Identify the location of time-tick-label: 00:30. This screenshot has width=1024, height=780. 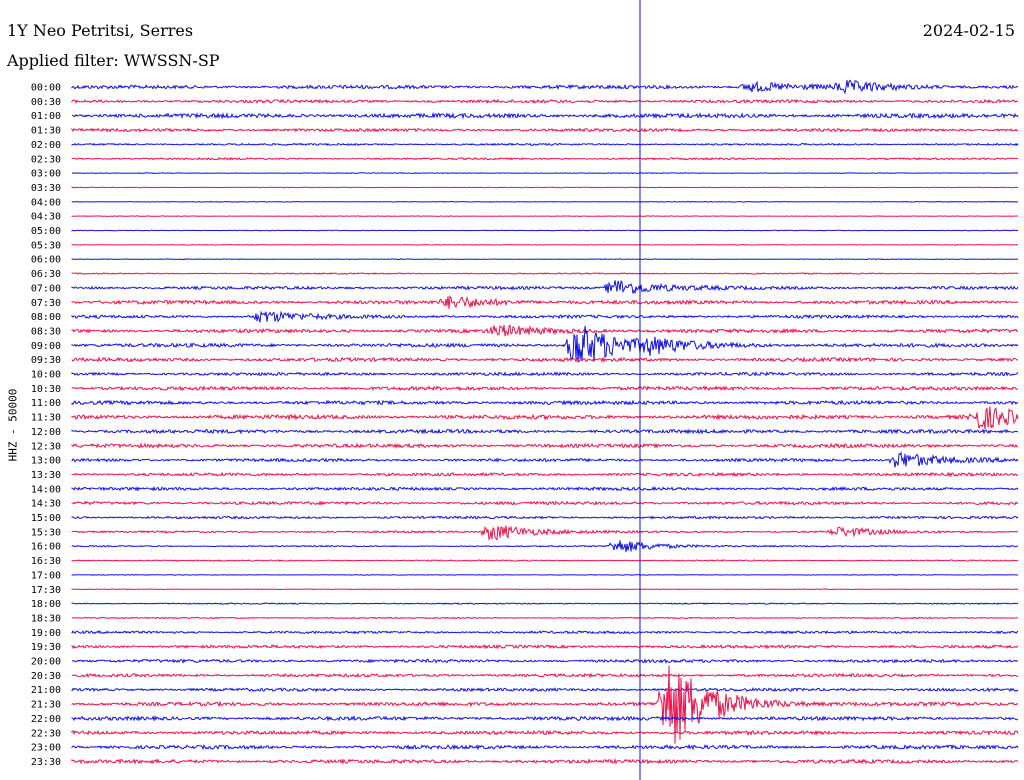
(46, 102).